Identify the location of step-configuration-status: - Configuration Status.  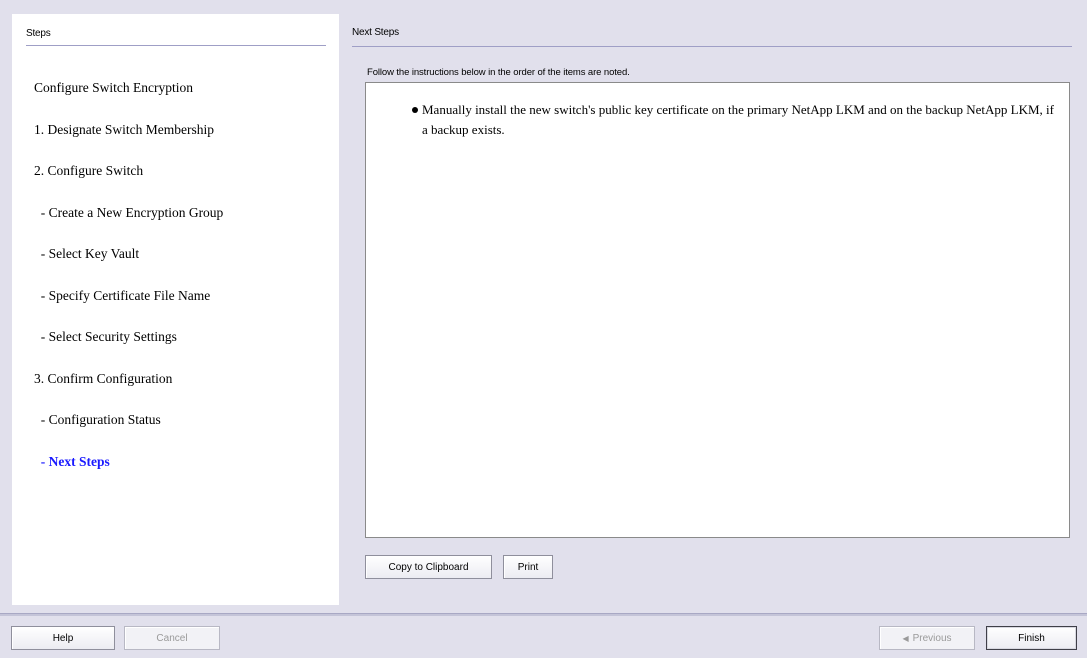
(97, 419).